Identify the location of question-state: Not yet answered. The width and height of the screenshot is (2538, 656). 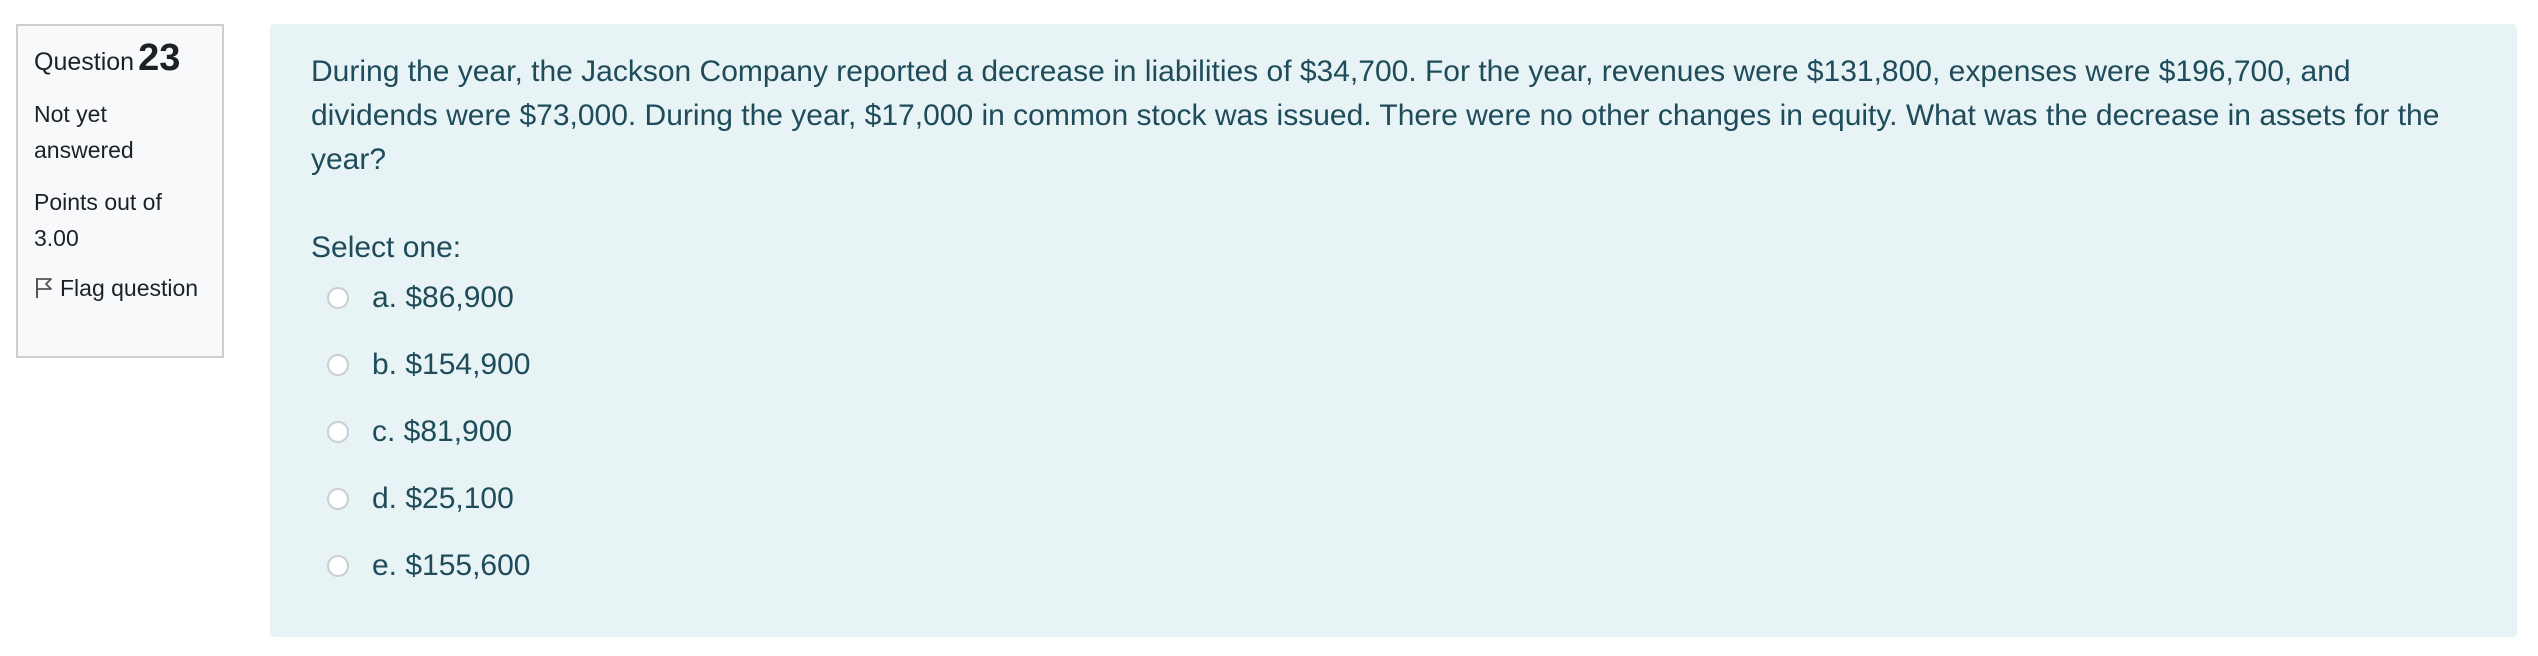
(84, 132).